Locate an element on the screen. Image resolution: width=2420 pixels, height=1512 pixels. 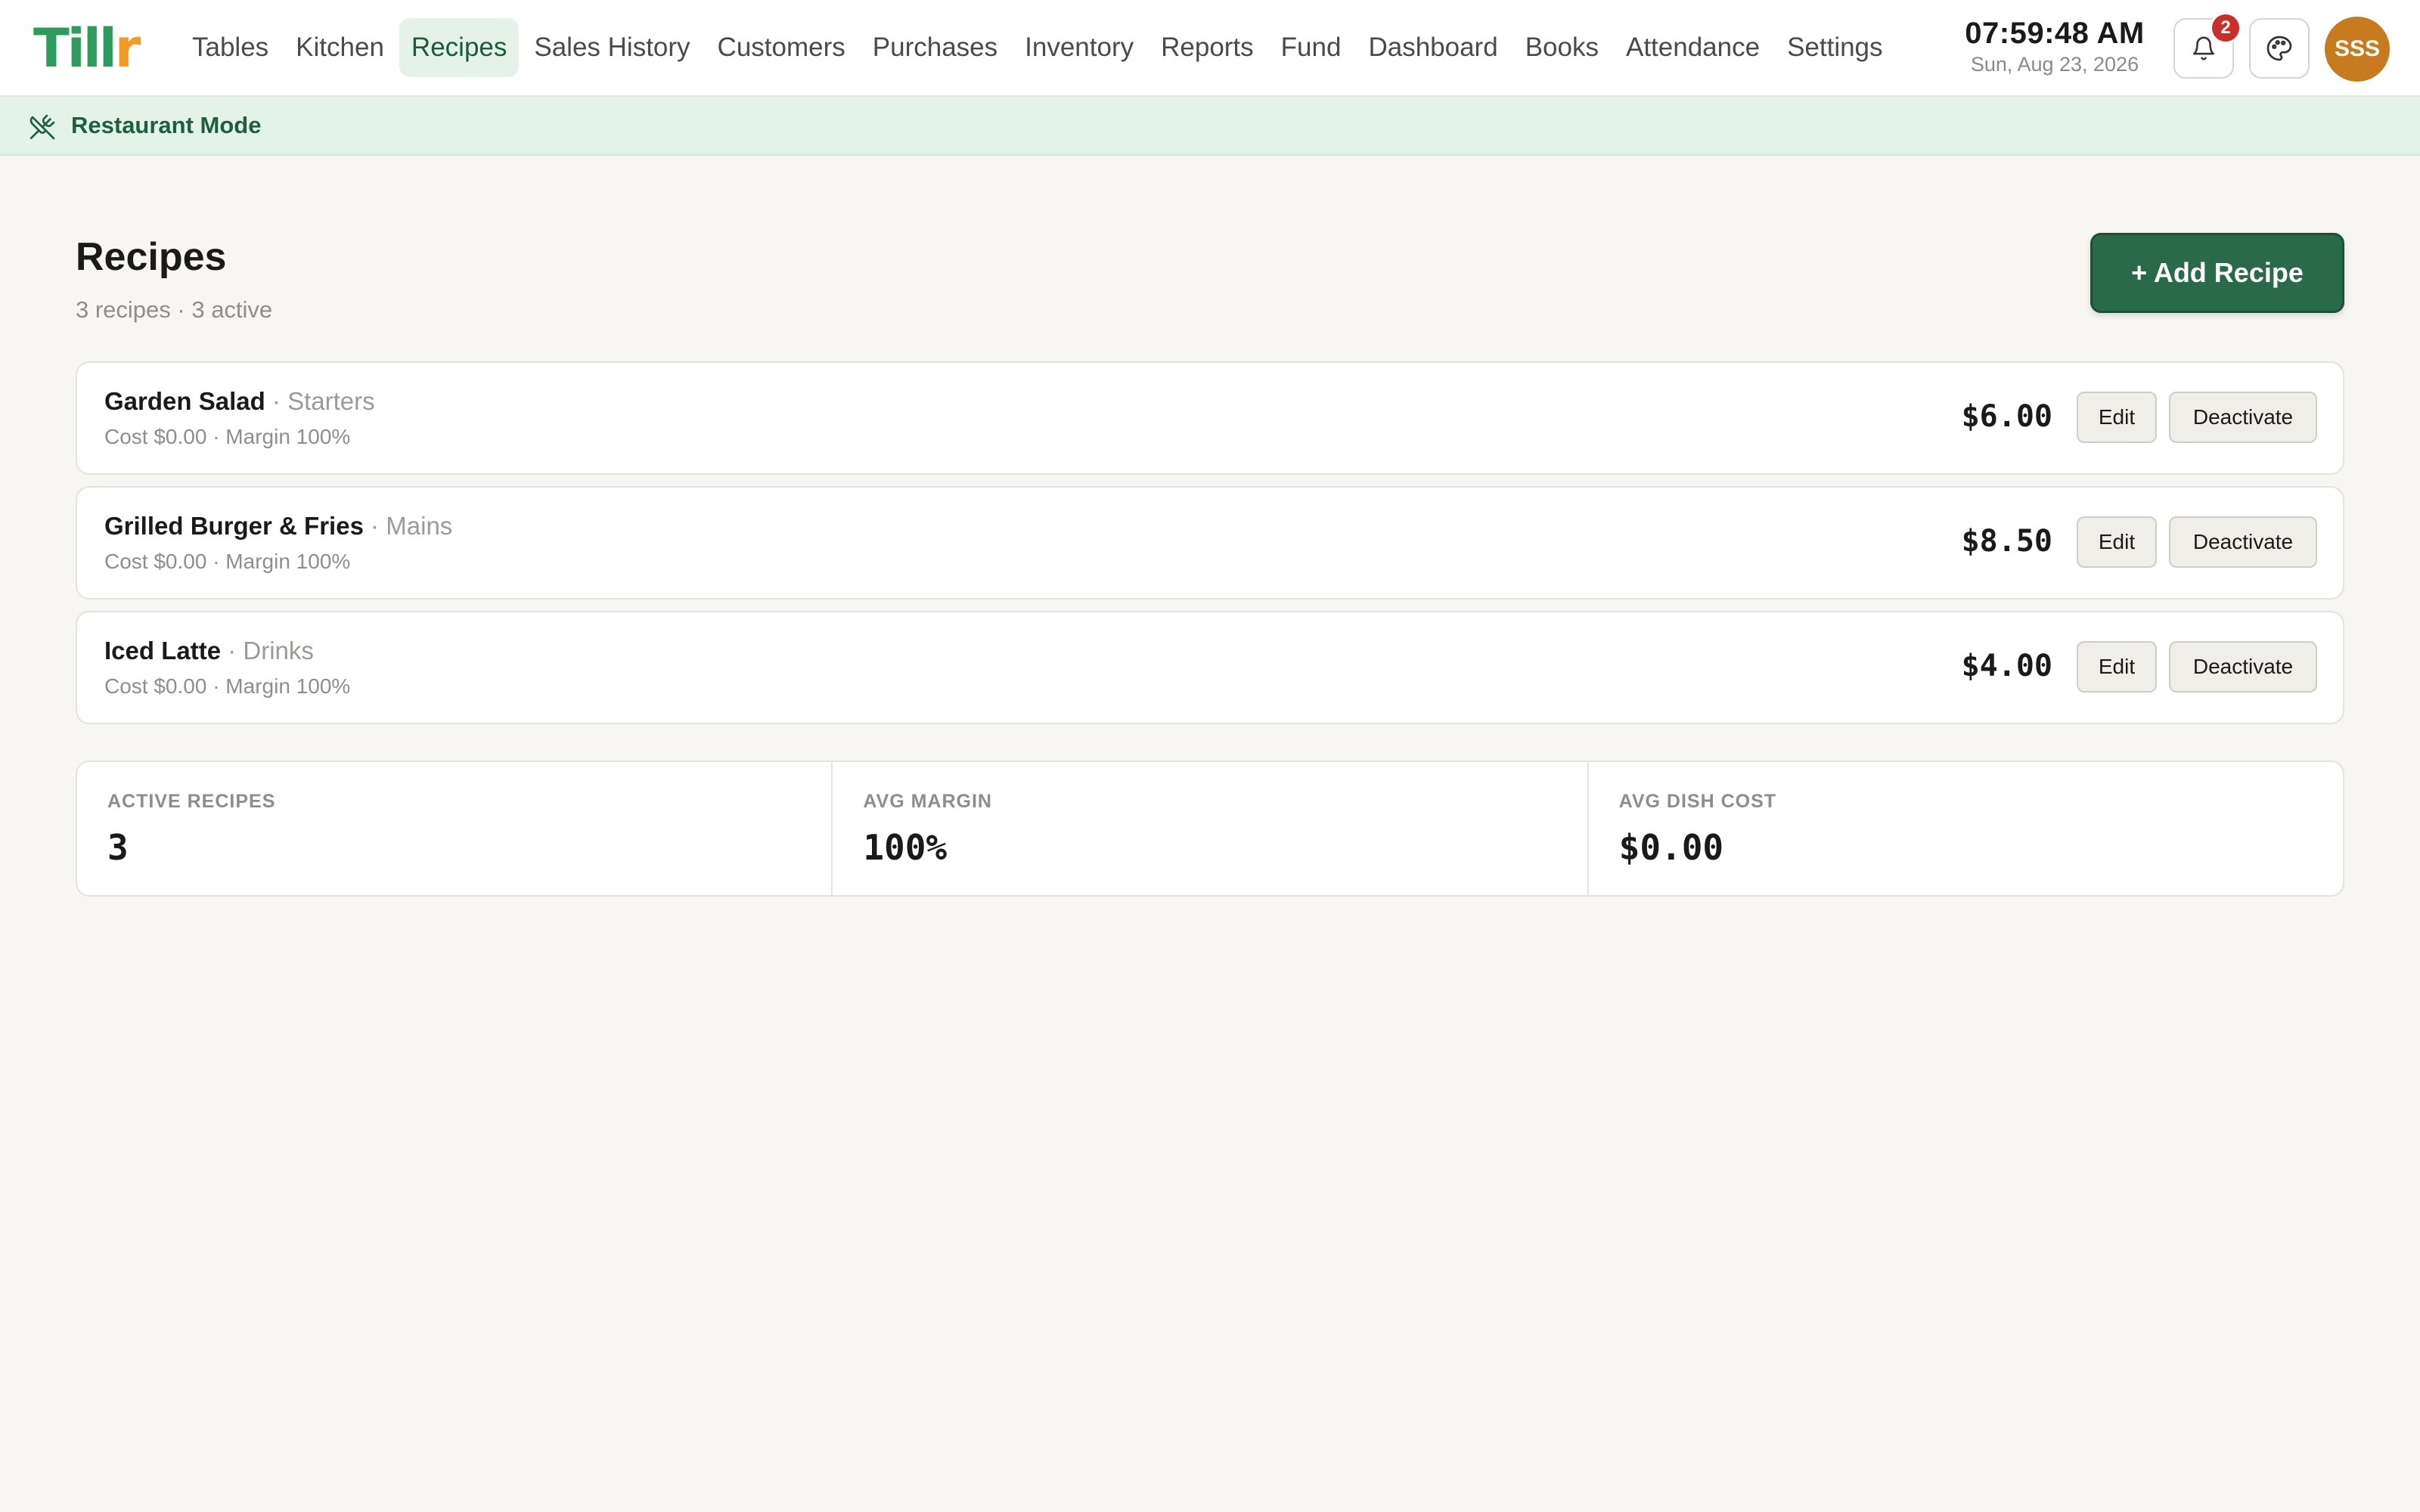
theme-button is located at coordinates (2279, 48).